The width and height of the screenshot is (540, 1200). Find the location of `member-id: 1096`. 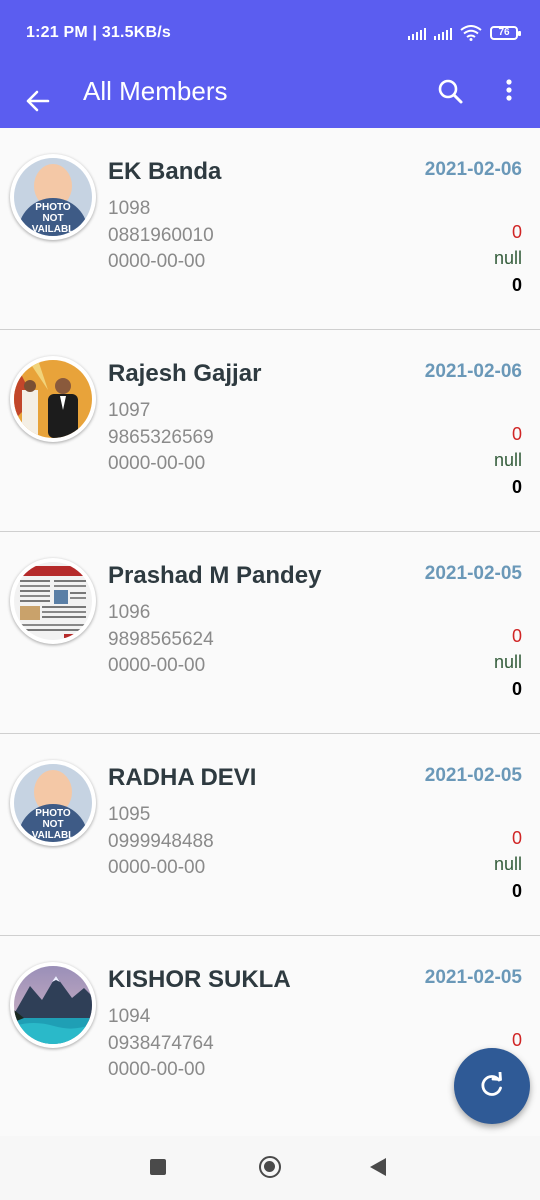

member-id: 1096 is located at coordinates (129, 612).